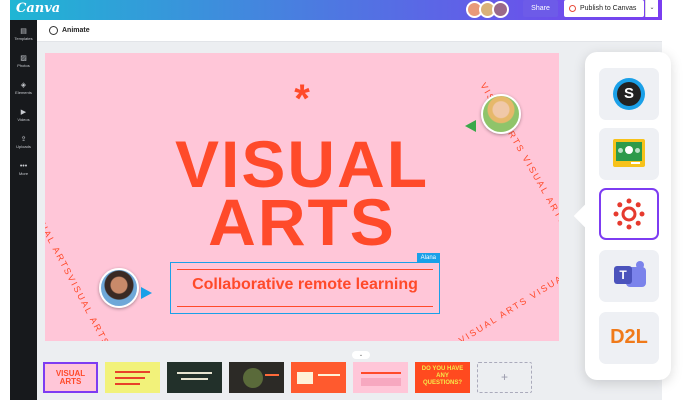 This screenshot has height=400, width=700. I want to click on elements-icon: ◈, so click(23, 85).